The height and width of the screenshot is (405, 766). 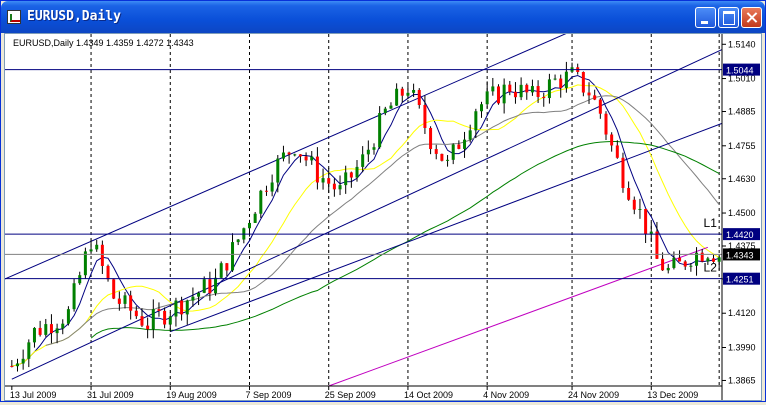 I want to click on price-label: 1.4885, so click(x=742, y=112).